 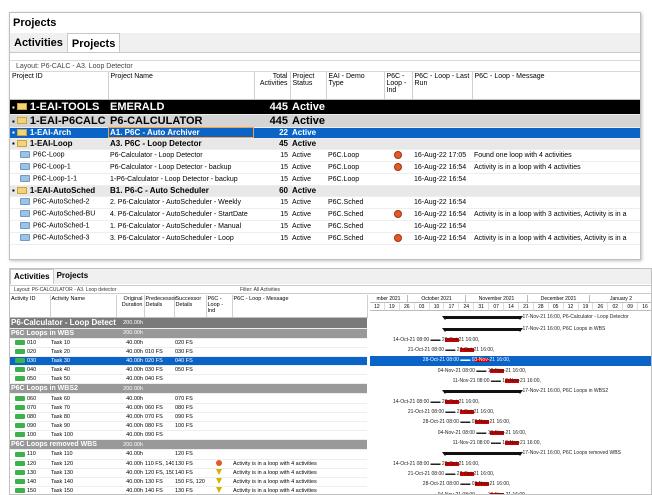 I want to click on col-loop-message: P6C - Loop - Message, so click(x=556, y=86).